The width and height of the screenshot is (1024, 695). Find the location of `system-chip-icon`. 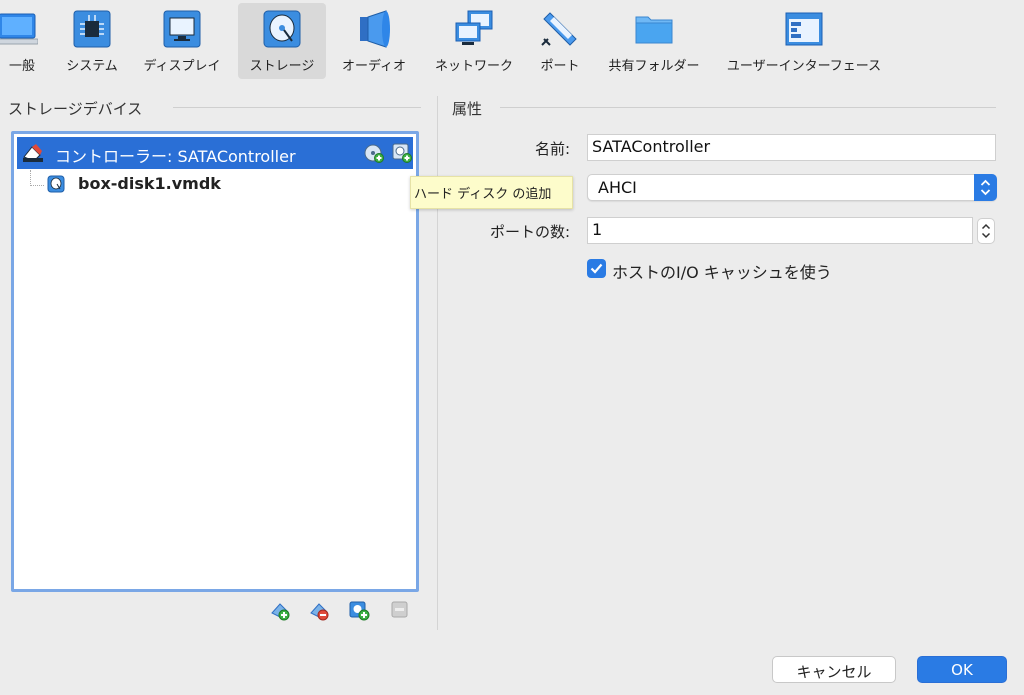

system-chip-icon is located at coordinates (92, 29).